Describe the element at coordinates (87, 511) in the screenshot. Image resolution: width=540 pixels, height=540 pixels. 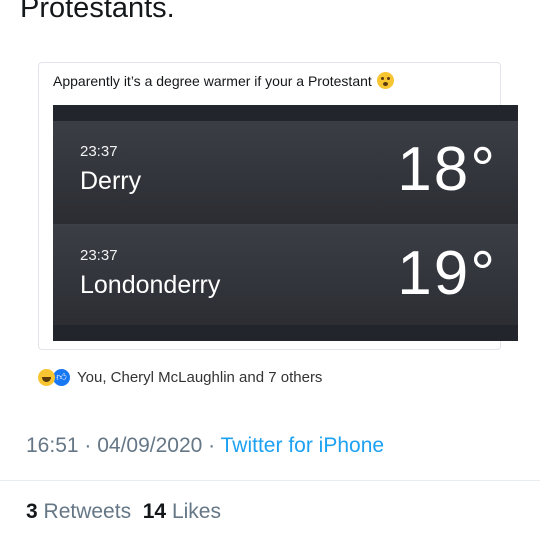
I see `retweets-label: Retweets` at that location.